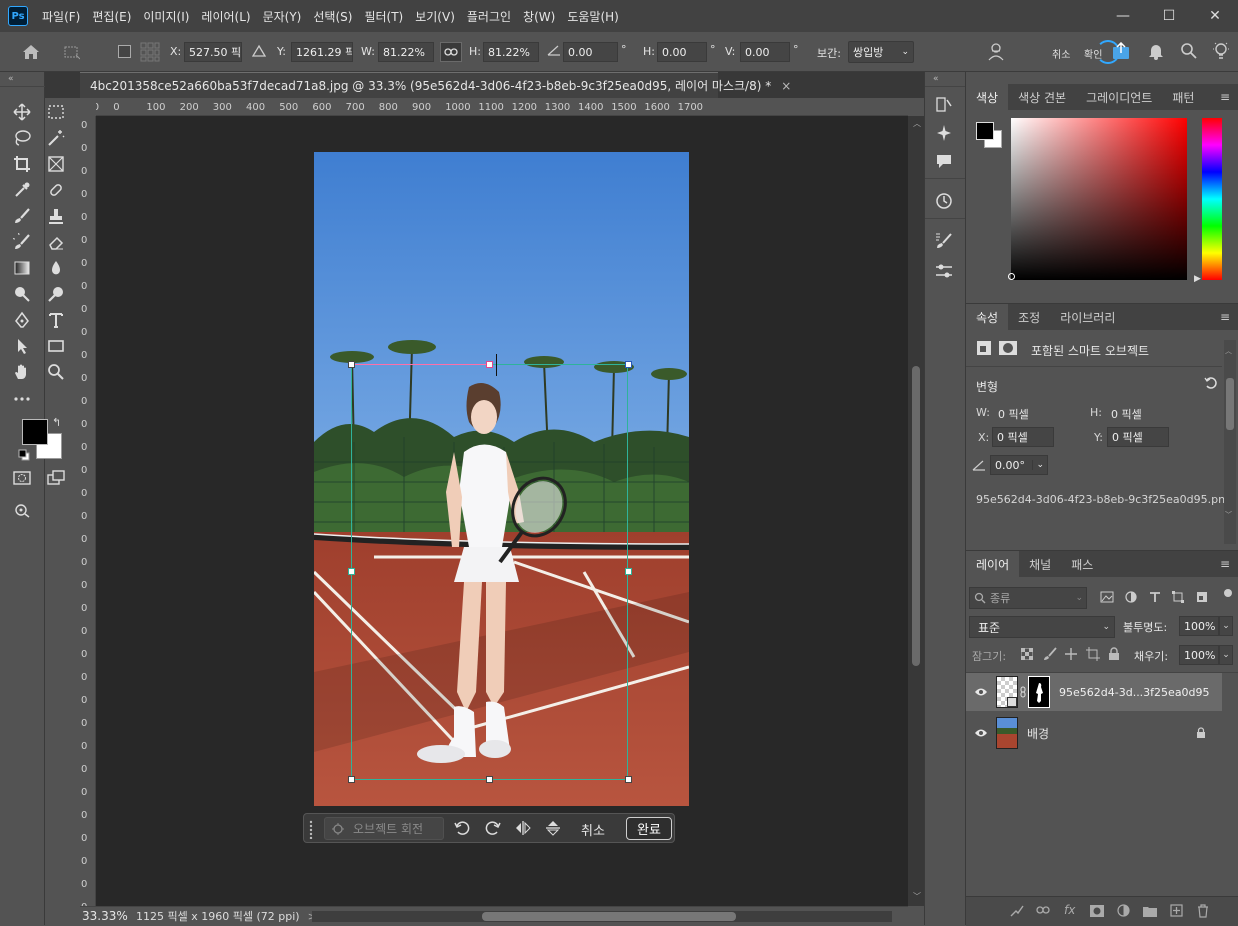 This screenshot has width=1238, height=926. Describe the element at coordinates (1071, 654) in the screenshot. I see `lock-position-icon` at that location.